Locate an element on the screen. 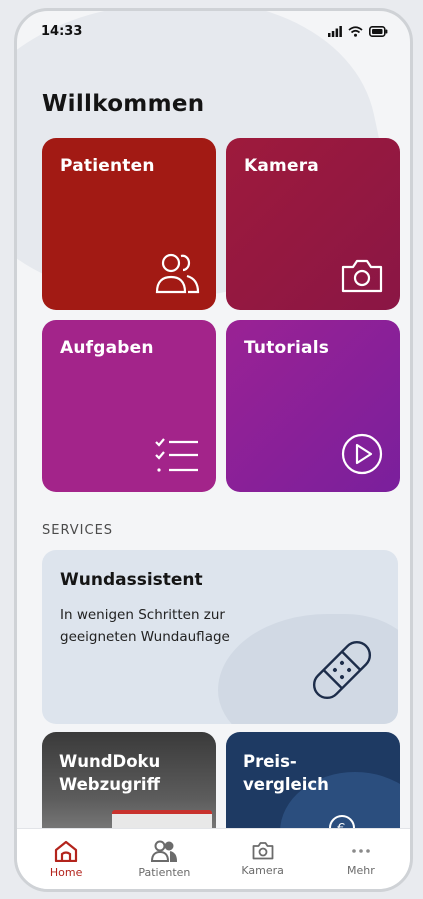  signal-icon is located at coordinates (335, 31).